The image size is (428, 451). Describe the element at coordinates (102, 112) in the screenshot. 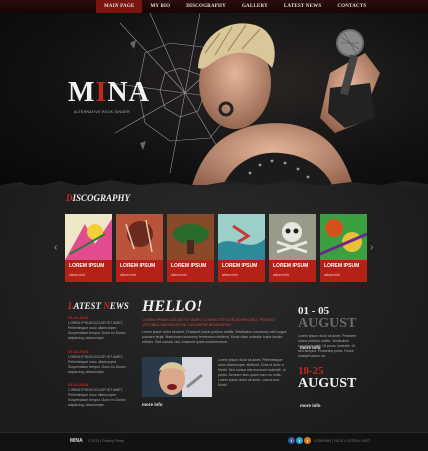

I see `site-tagline: ALTERNATIVE ROCK SINGER` at that location.